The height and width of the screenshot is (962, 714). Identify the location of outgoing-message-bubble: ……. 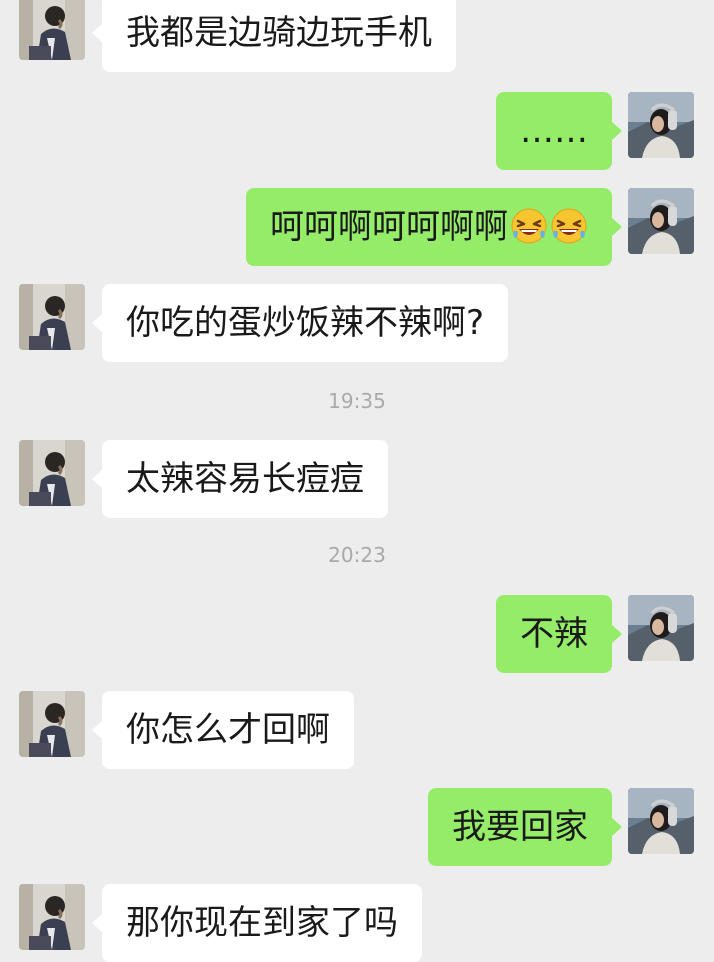
(559, 131).